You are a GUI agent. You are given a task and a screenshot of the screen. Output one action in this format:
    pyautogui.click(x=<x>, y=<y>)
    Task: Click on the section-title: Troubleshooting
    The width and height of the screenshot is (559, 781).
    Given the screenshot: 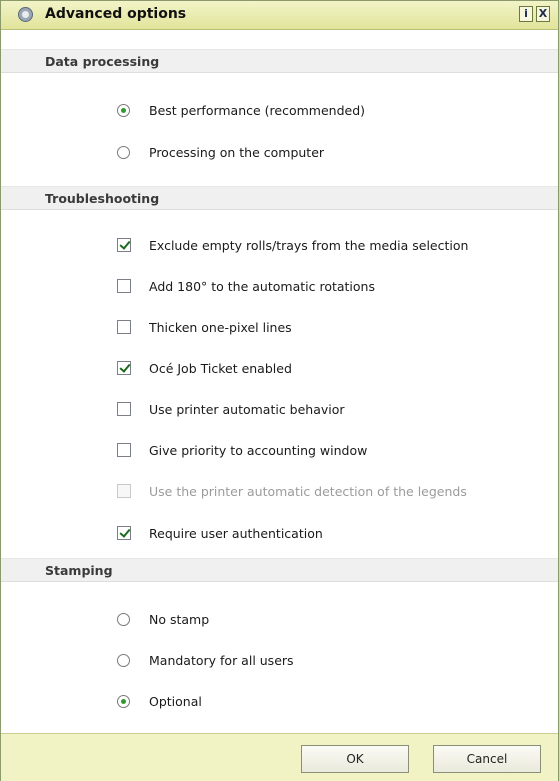 What is the action you would take?
    pyautogui.click(x=102, y=198)
    